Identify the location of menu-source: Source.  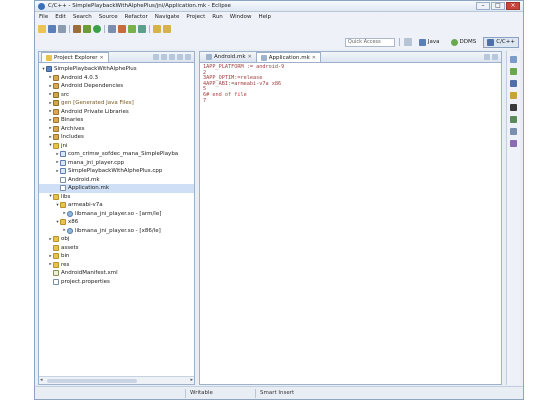
(108, 17).